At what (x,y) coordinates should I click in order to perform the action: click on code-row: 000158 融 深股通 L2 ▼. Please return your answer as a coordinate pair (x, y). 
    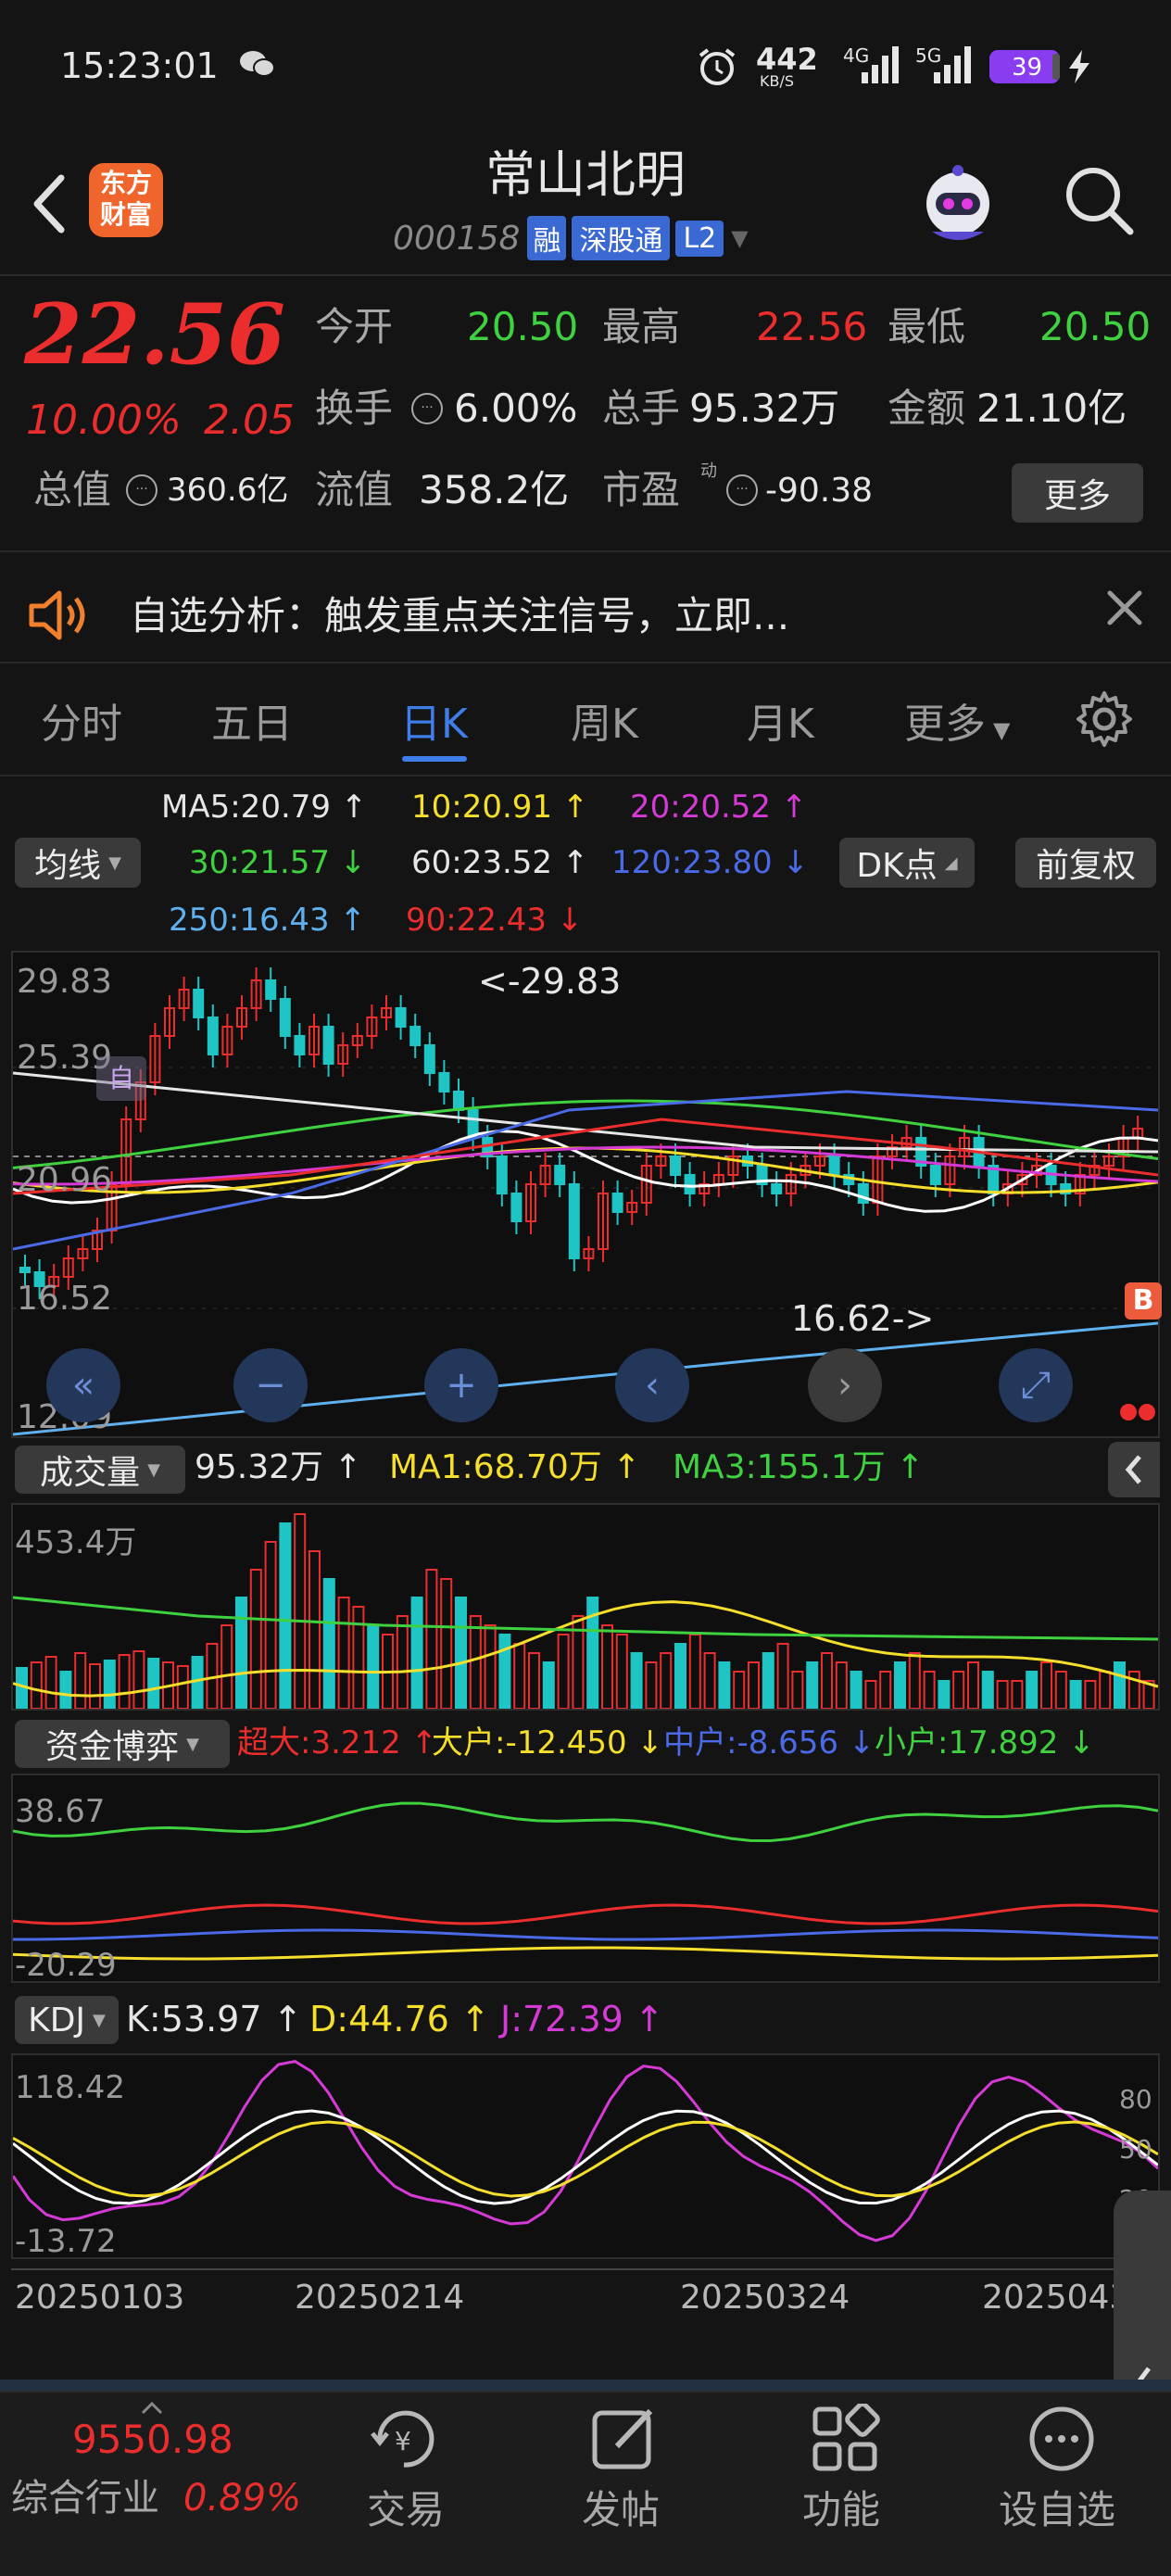
    Looking at the image, I should click on (571, 238).